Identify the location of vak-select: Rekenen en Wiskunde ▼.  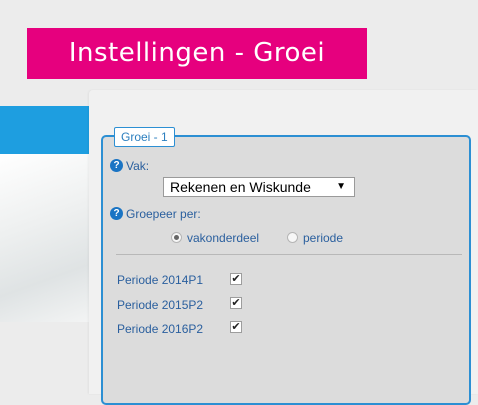
(259, 187).